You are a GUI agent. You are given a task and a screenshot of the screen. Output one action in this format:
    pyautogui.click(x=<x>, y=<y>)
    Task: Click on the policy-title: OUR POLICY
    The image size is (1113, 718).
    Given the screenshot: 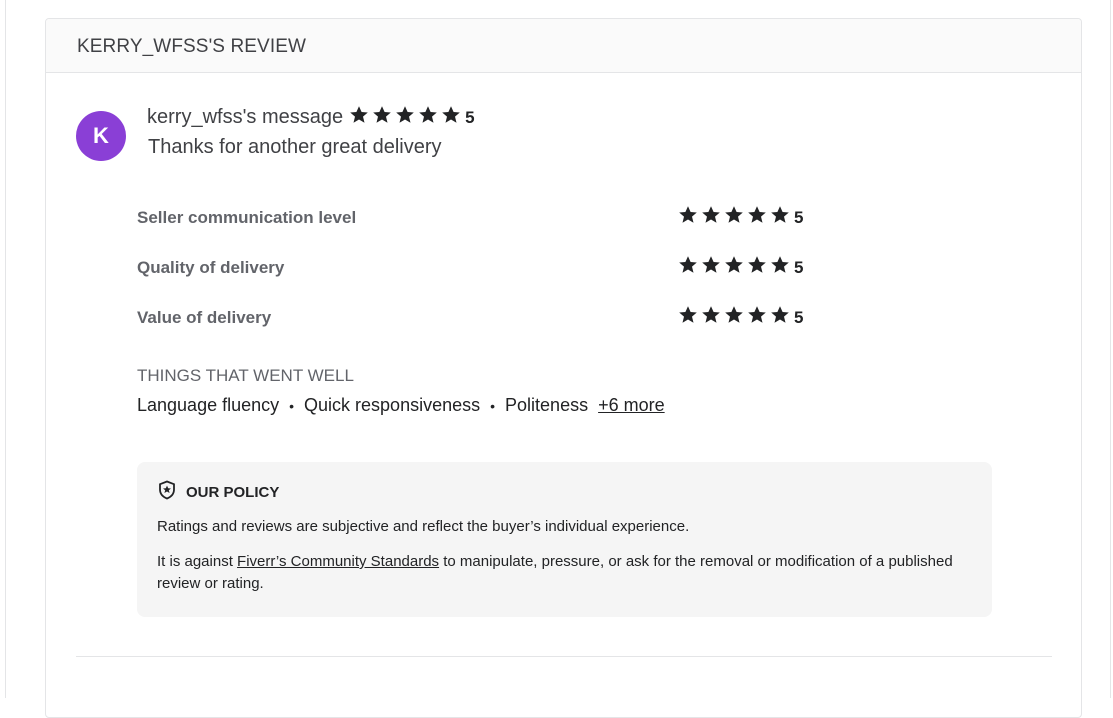 What is the action you would take?
    pyautogui.click(x=233, y=492)
    